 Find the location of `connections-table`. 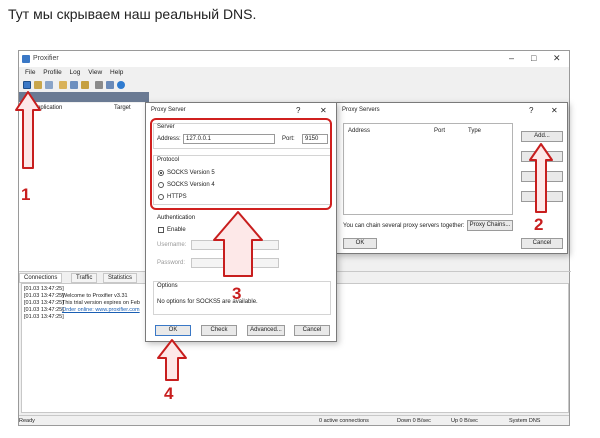

connections-table is located at coordinates (84, 192).